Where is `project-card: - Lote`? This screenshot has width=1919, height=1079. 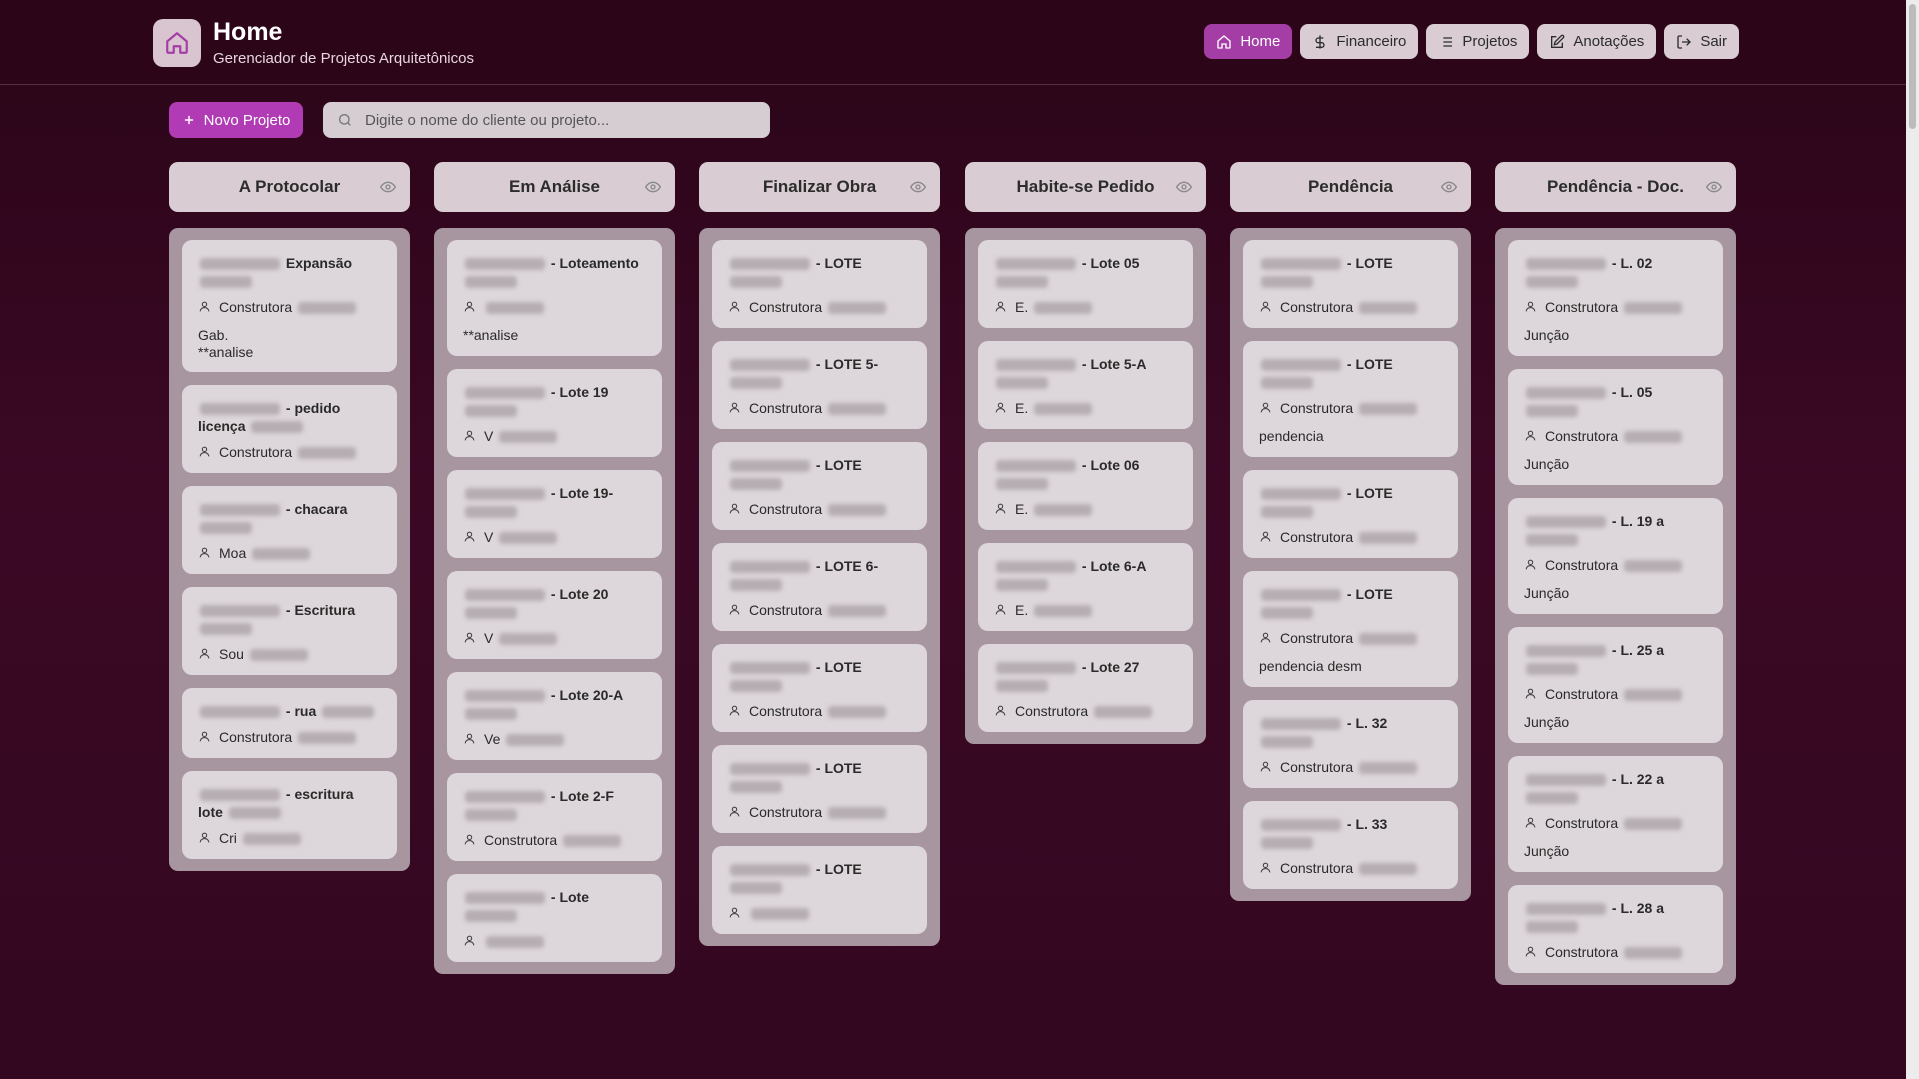
project-card: - Lote is located at coordinates (554, 918).